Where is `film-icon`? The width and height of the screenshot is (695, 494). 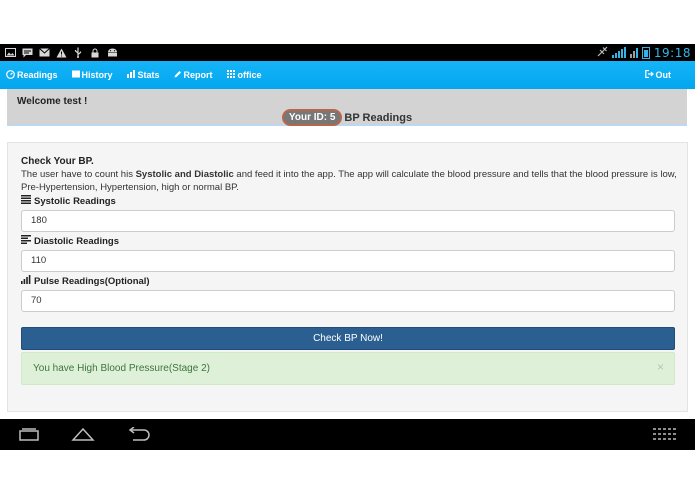 film-icon is located at coordinates (75, 75).